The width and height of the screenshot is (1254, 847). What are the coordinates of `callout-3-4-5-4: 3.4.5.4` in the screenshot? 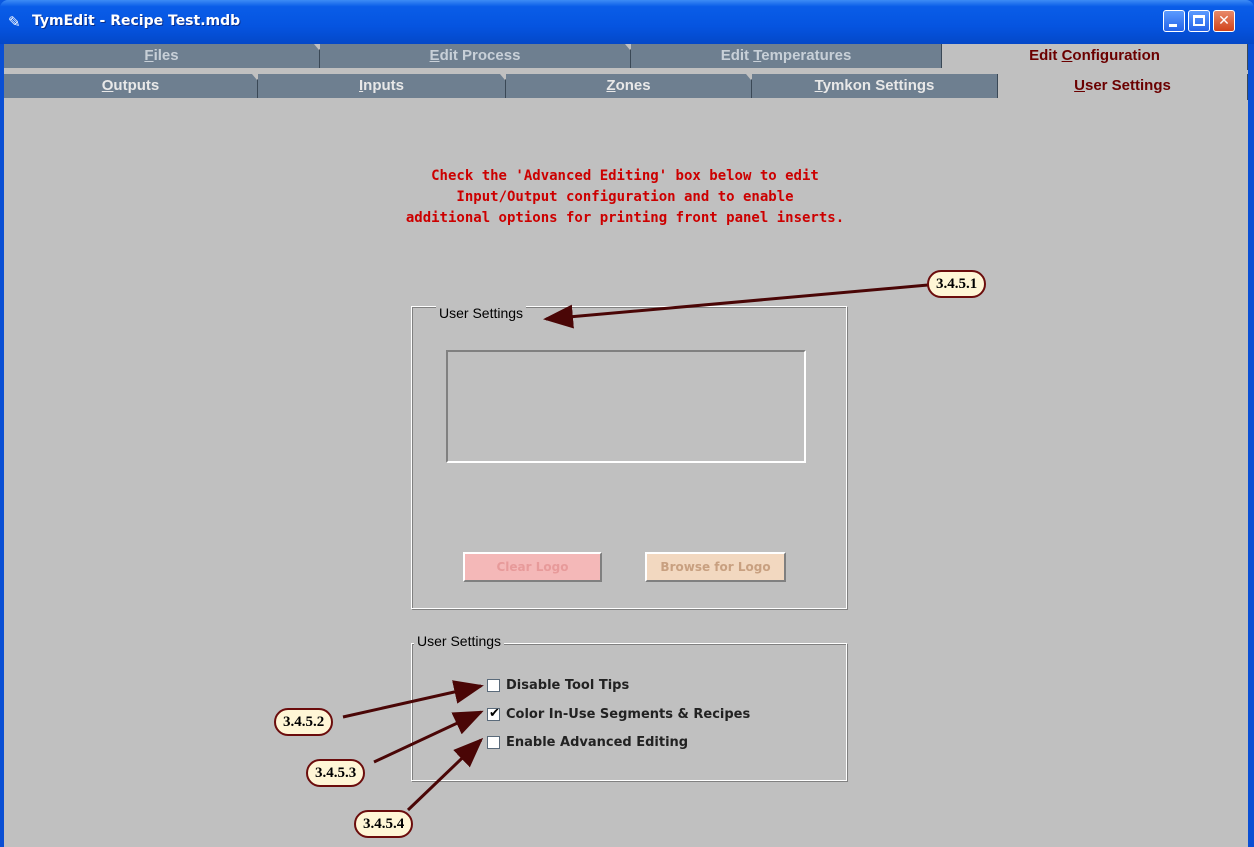 It's located at (384, 824).